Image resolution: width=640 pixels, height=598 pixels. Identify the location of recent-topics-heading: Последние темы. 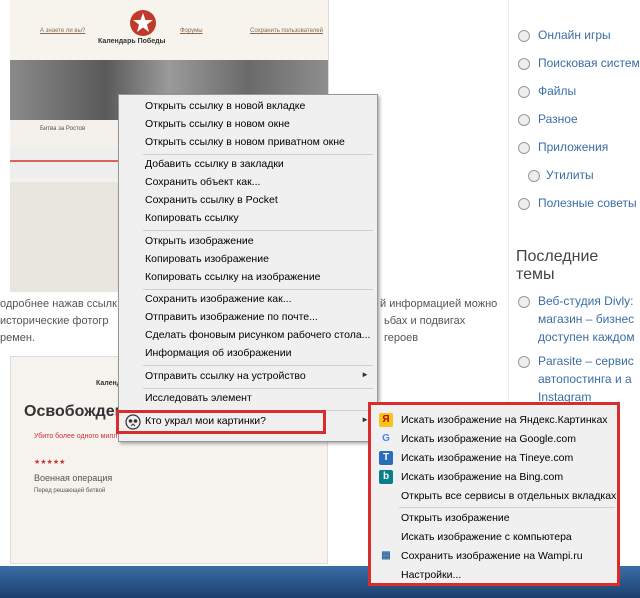
(557, 265).